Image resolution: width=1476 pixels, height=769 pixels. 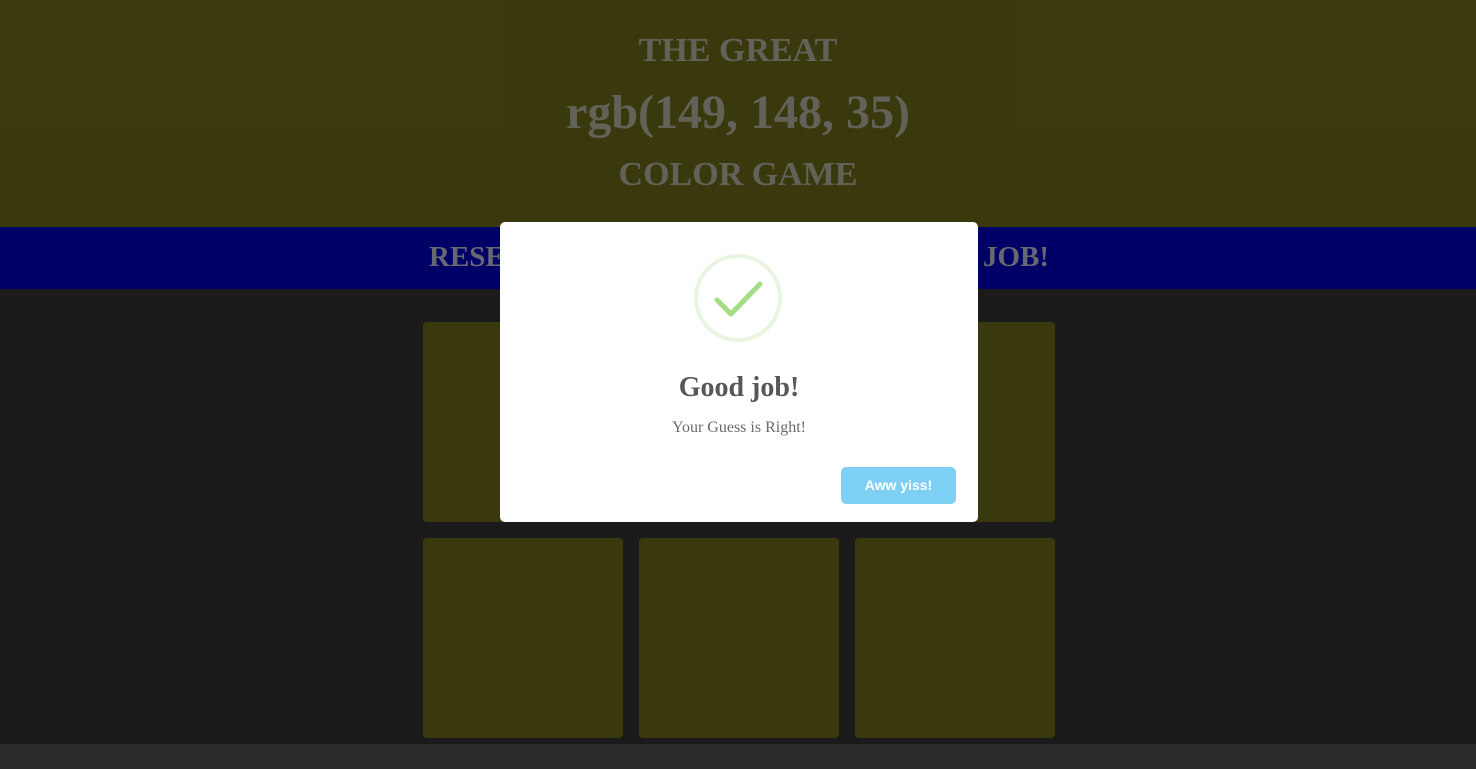 I want to click on success-modal: Good job! Your Guess is Right! Aww yiss!, so click(x=739, y=372).